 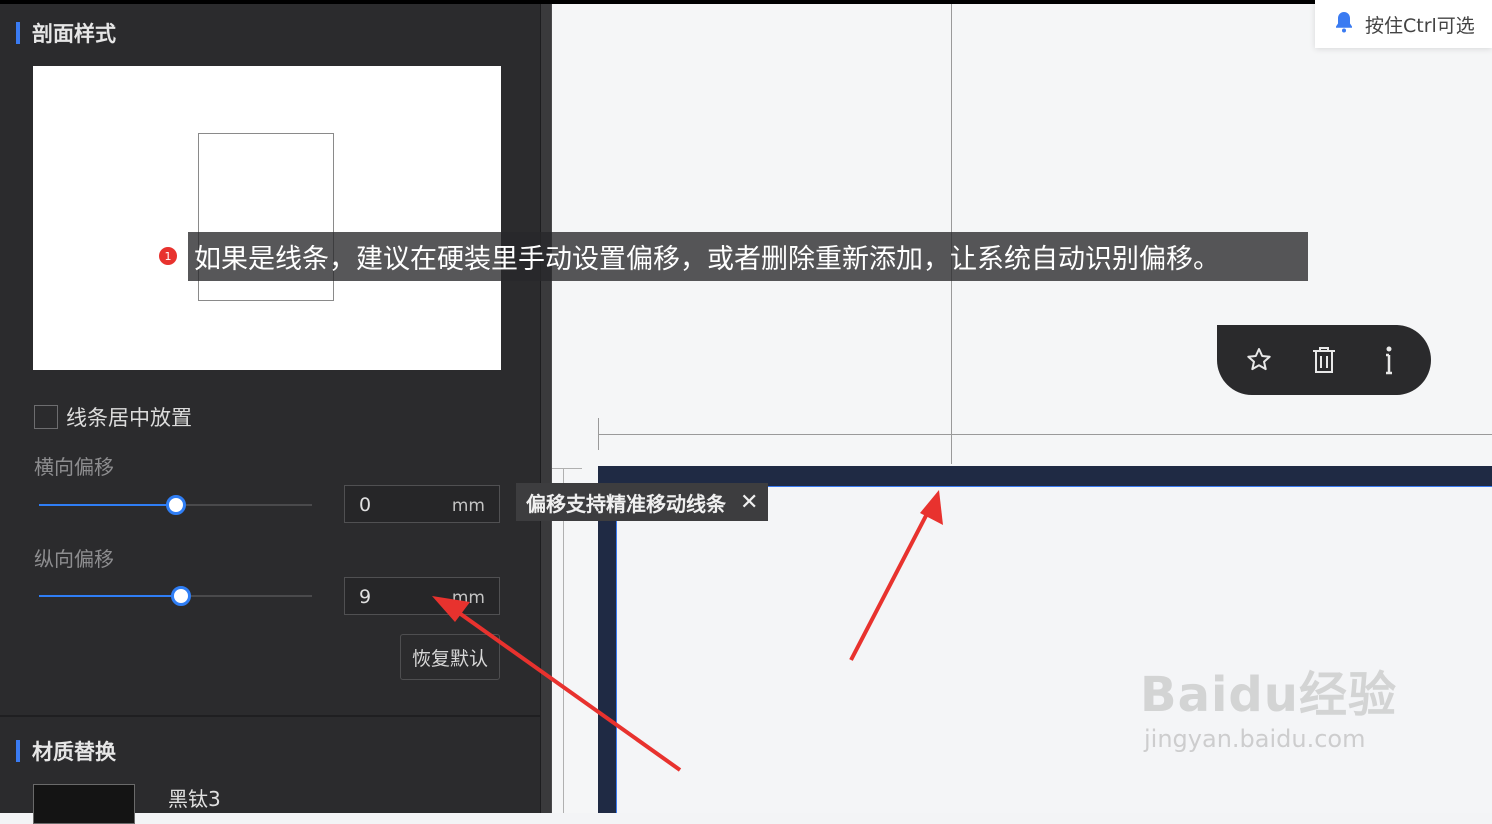 I want to click on arrow-to-vertical-offset, so click(x=557, y=684).